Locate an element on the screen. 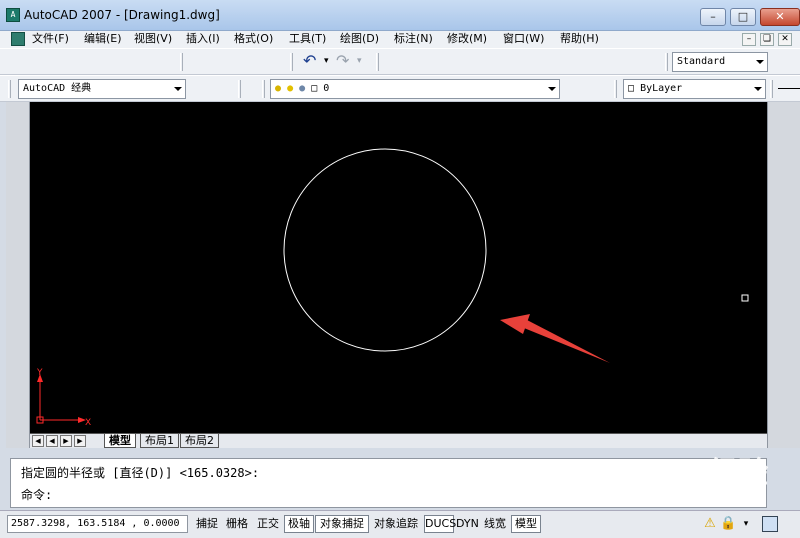 Image resolution: width=800 pixels, height=538 pixels. command-history-line: 指定圆的半径或 [直径(D)] <165.0328>: is located at coordinates (140, 473).